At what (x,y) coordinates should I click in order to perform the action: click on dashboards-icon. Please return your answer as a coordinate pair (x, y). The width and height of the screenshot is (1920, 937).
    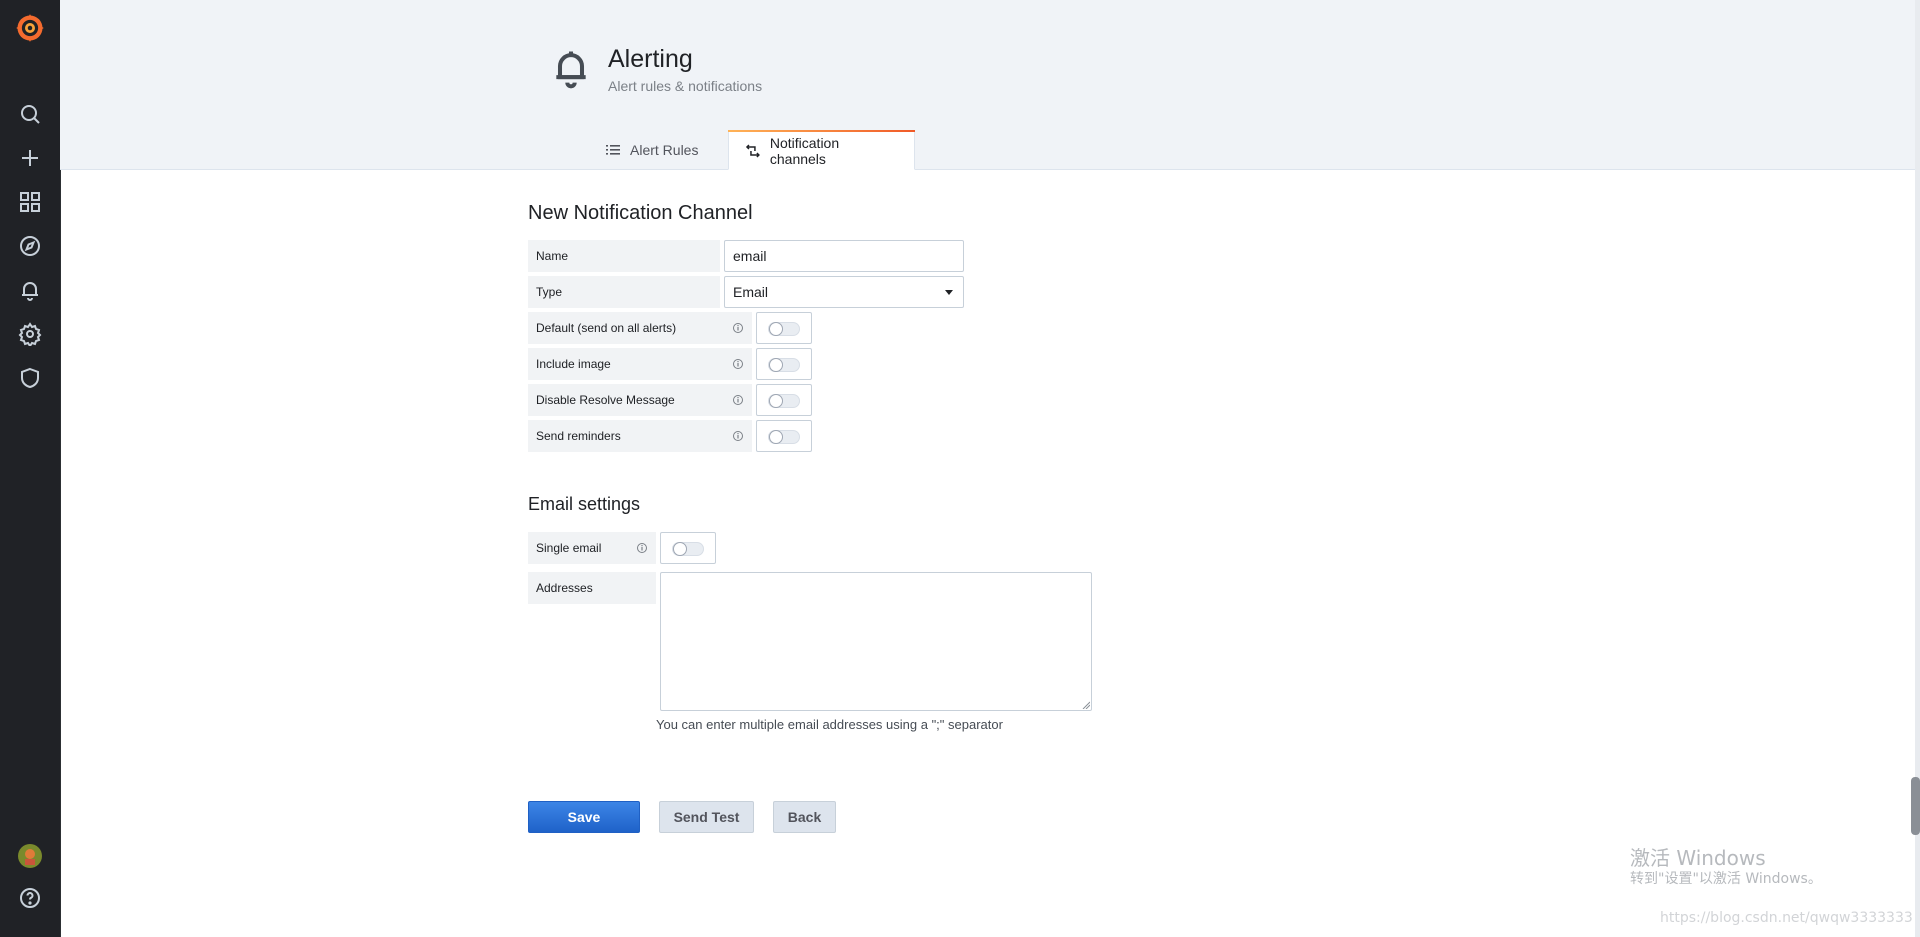
    Looking at the image, I should click on (30, 202).